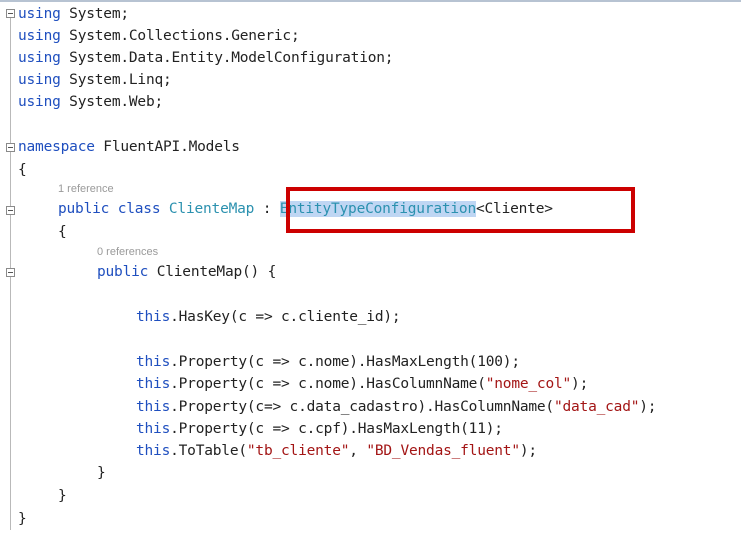  What do you see at coordinates (285, 317) in the screenshot?
I see `haskey-call: .HasKey(c => c.cliente_id);` at bounding box center [285, 317].